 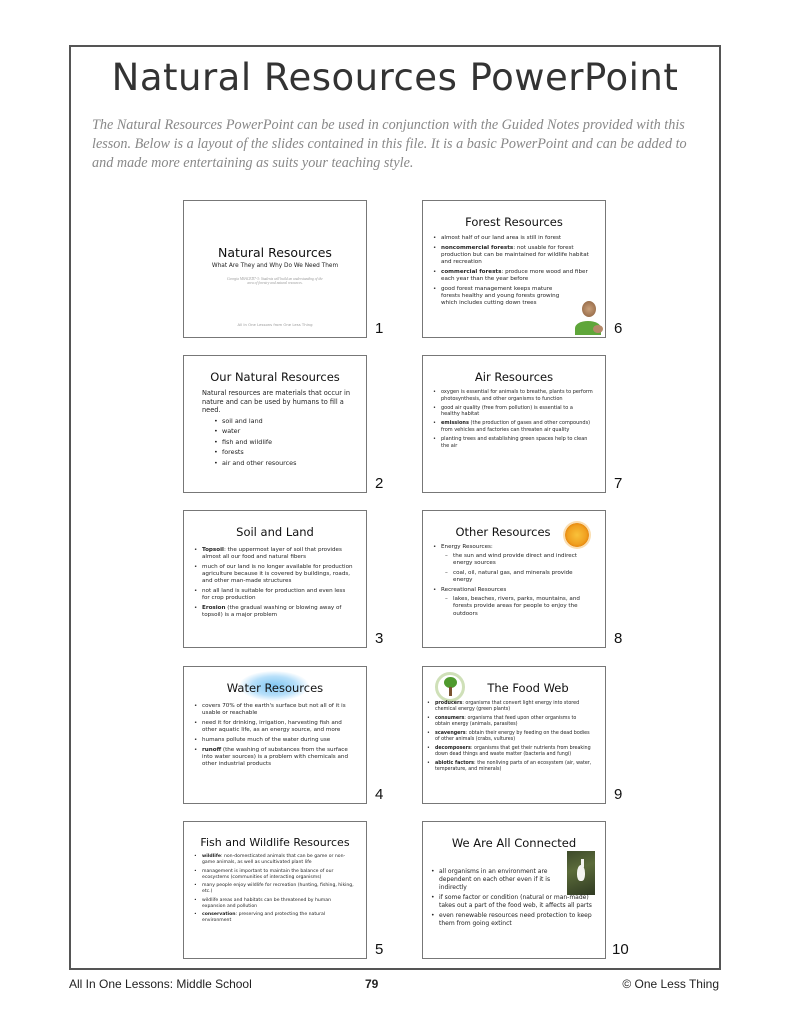 What do you see at coordinates (275, 532) in the screenshot?
I see `slide-title: Soil and Land` at bounding box center [275, 532].